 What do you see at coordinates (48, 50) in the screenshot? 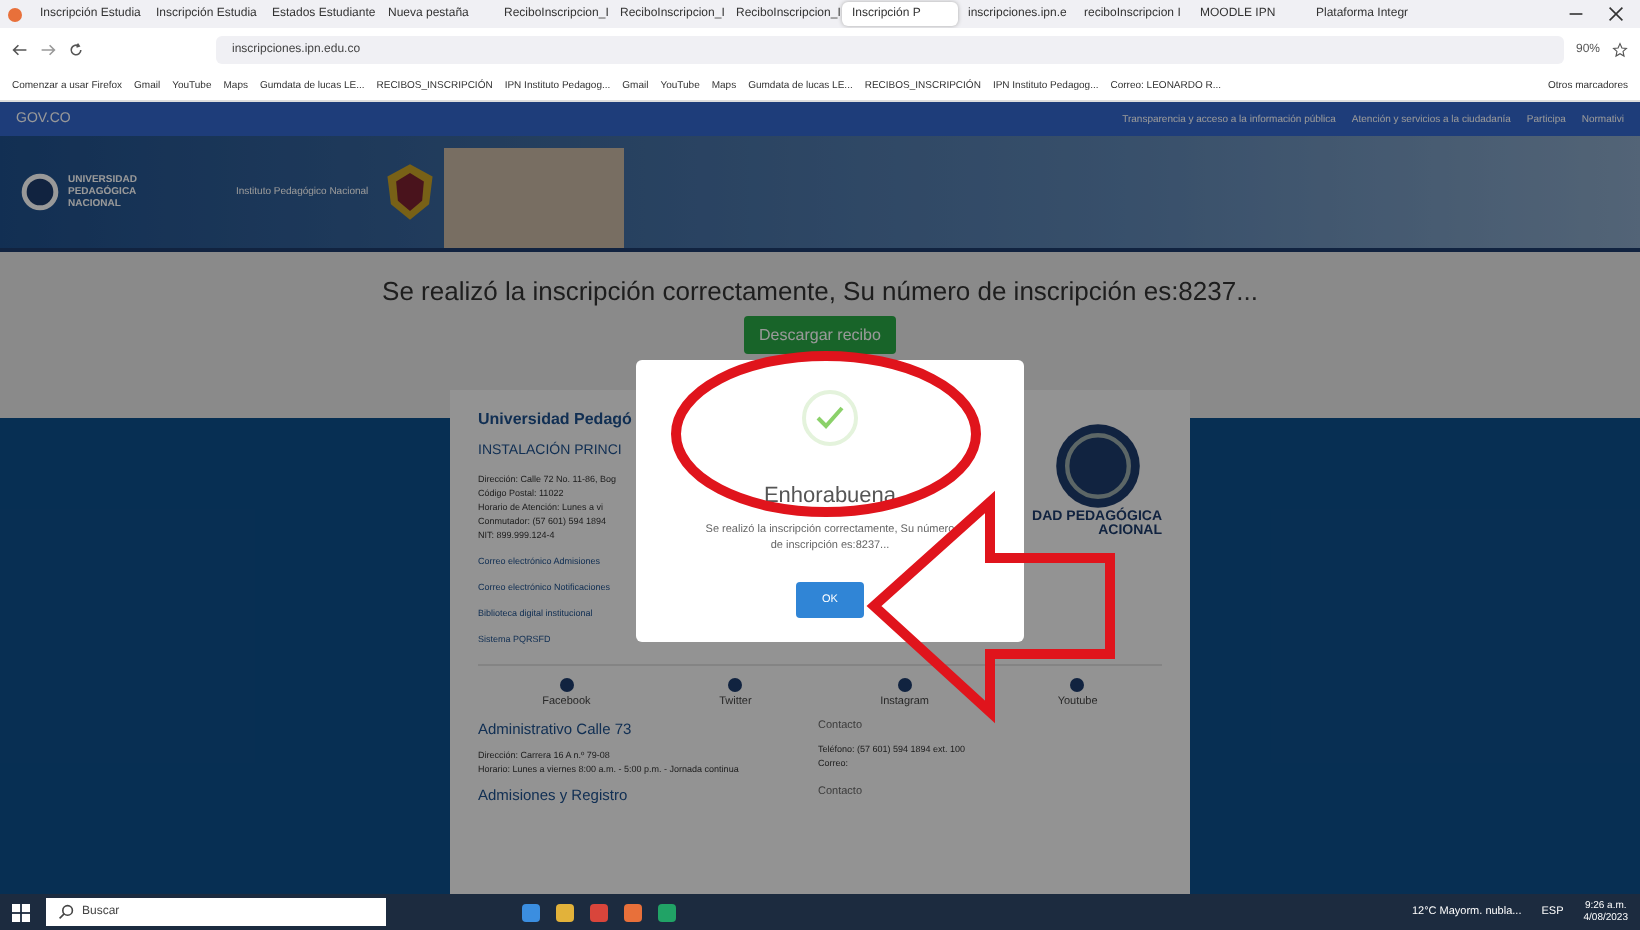
I see `forward-icon` at bounding box center [48, 50].